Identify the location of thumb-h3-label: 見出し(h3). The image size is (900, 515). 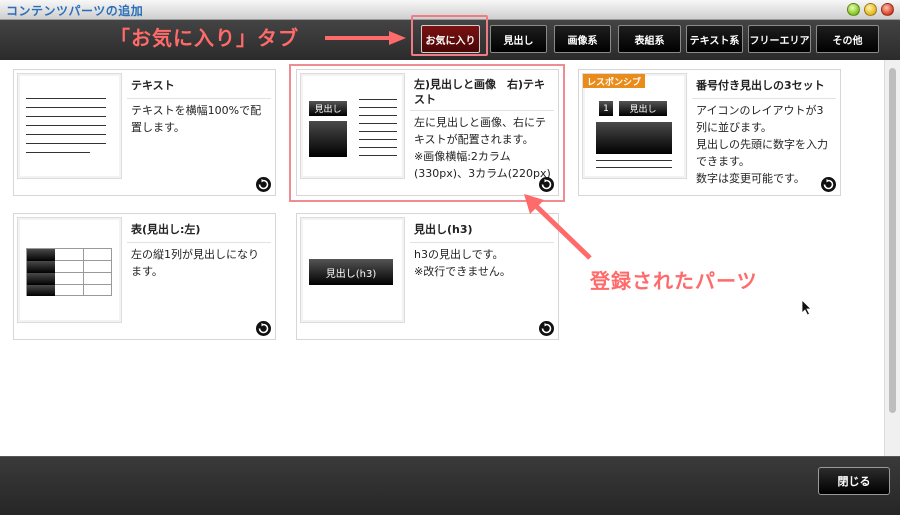
(351, 272).